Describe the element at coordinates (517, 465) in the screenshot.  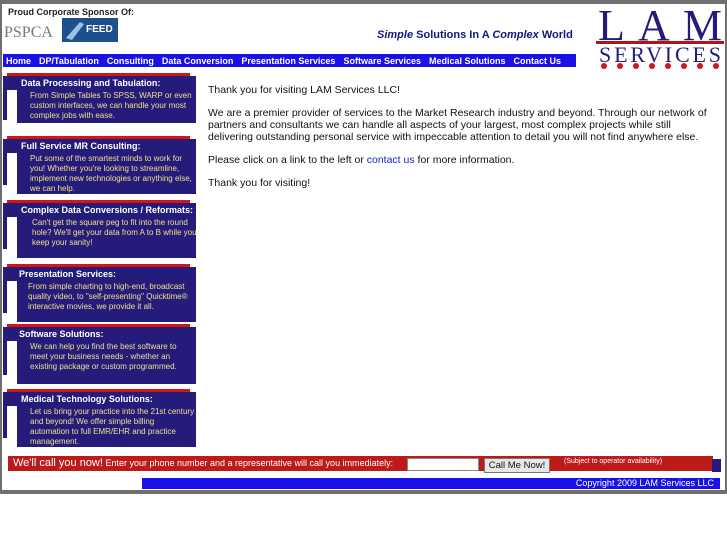
I see `call-me-now-button: Call Me Now!` at that location.